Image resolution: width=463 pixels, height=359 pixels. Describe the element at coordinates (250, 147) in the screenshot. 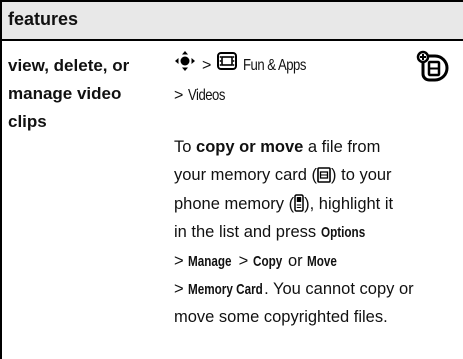

I see `text-bold: copy or move` at that location.